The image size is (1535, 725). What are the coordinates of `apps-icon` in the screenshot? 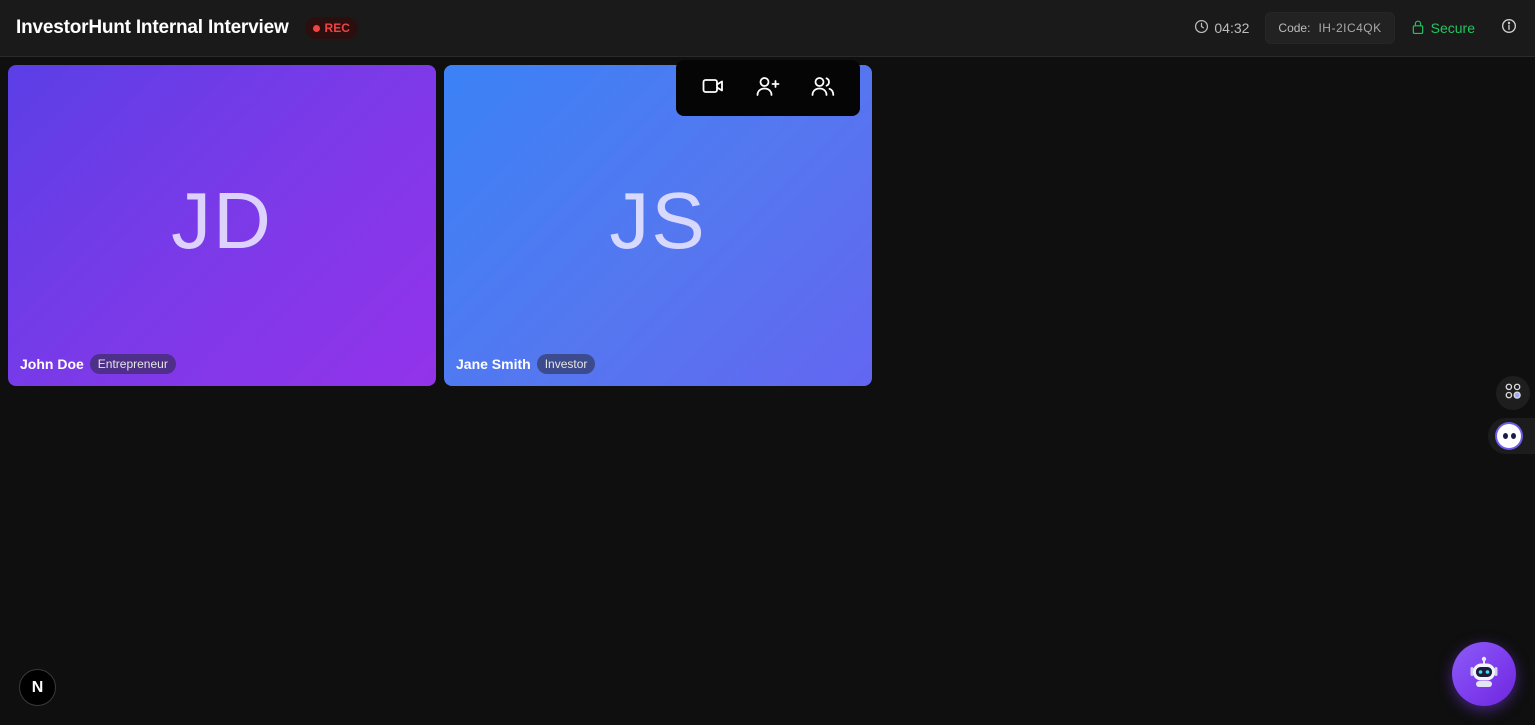 It's located at (1513, 393).